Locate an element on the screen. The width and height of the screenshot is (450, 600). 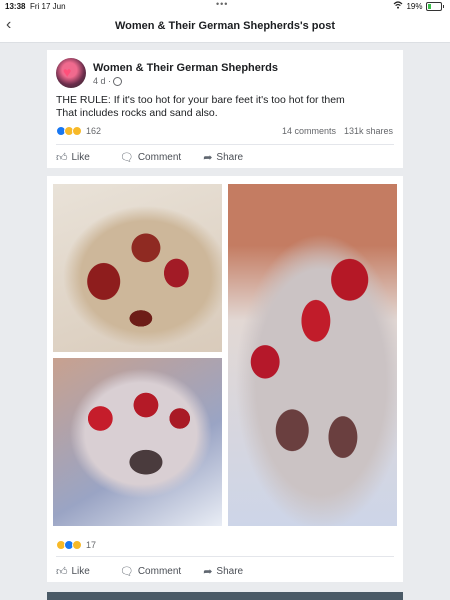
post-text-line: That includes rocks and sand also. is located at coordinates (137, 113).